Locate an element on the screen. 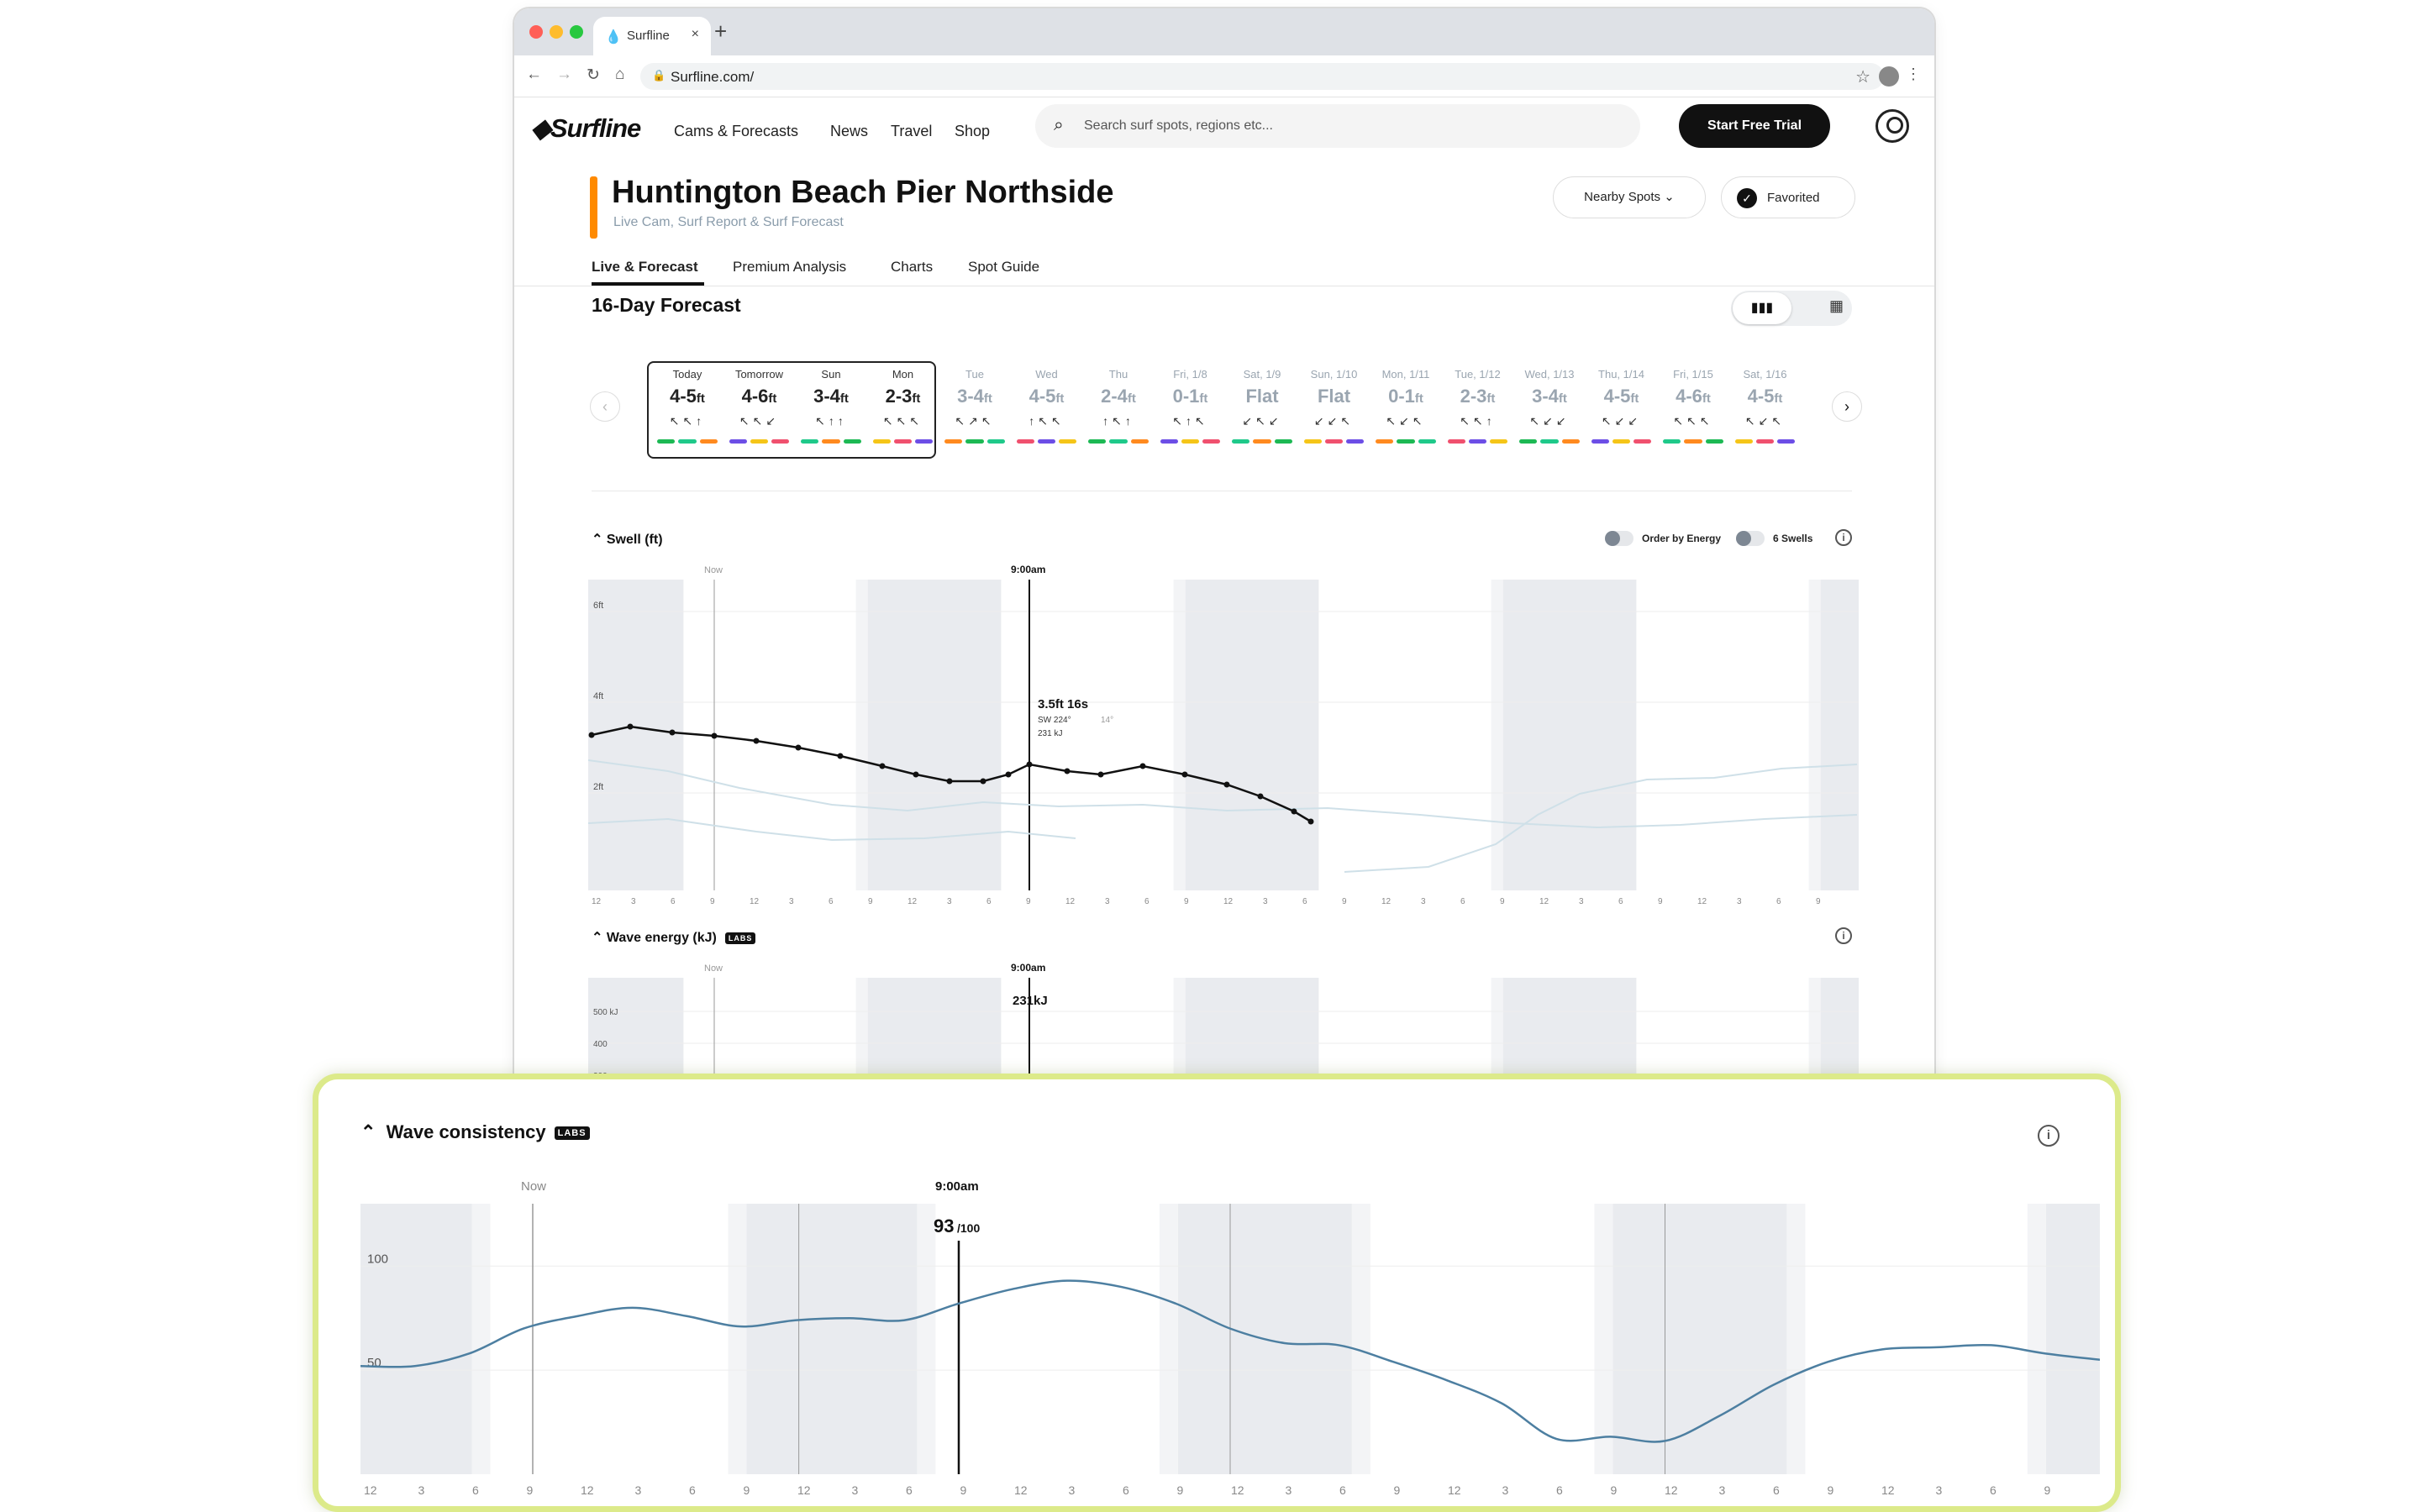 This screenshot has width=2420, height=1512. day-card: Fri, 1/8 0-1ft ↖↑↖ is located at coordinates (1191, 409).